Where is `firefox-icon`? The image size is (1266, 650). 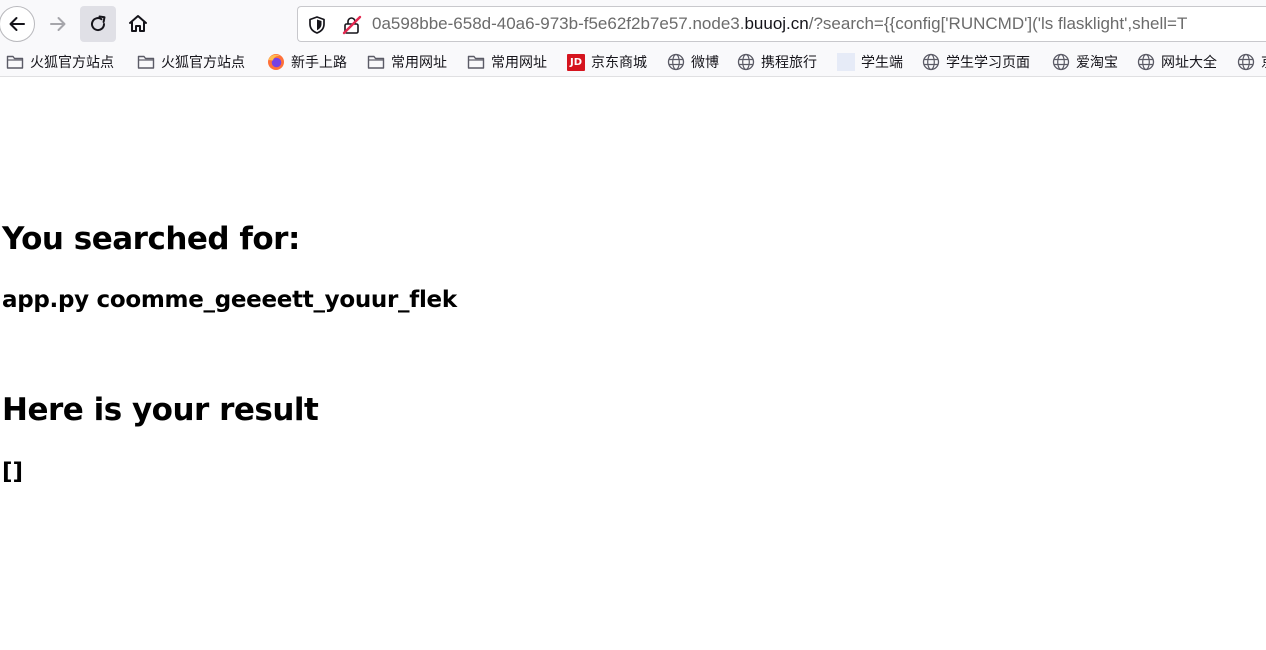 firefox-icon is located at coordinates (276, 62).